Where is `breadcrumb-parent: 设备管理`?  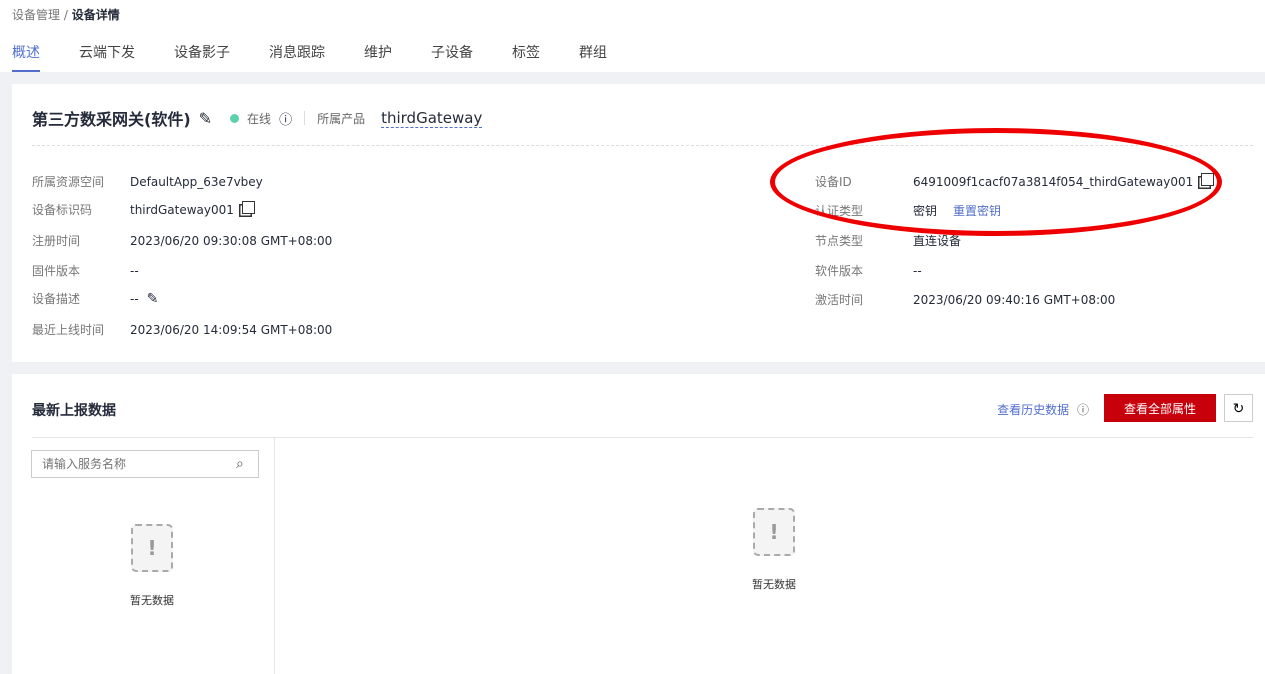
breadcrumb-parent: 设备管理 is located at coordinates (36, 15).